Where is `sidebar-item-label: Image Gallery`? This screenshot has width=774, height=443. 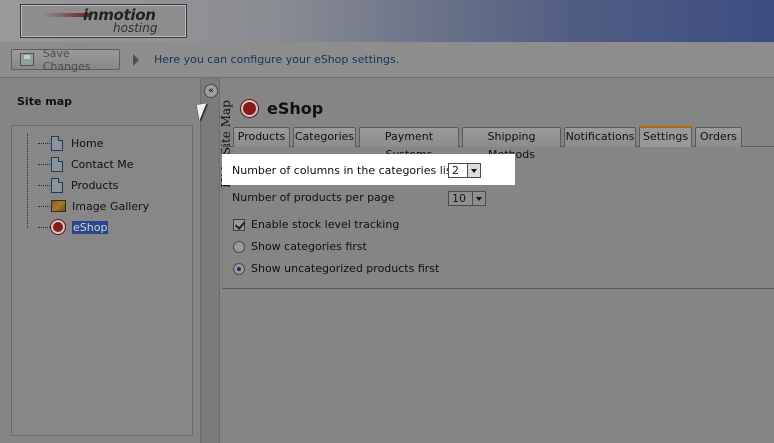
sidebar-item-label: Image Gallery is located at coordinates (111, 206).